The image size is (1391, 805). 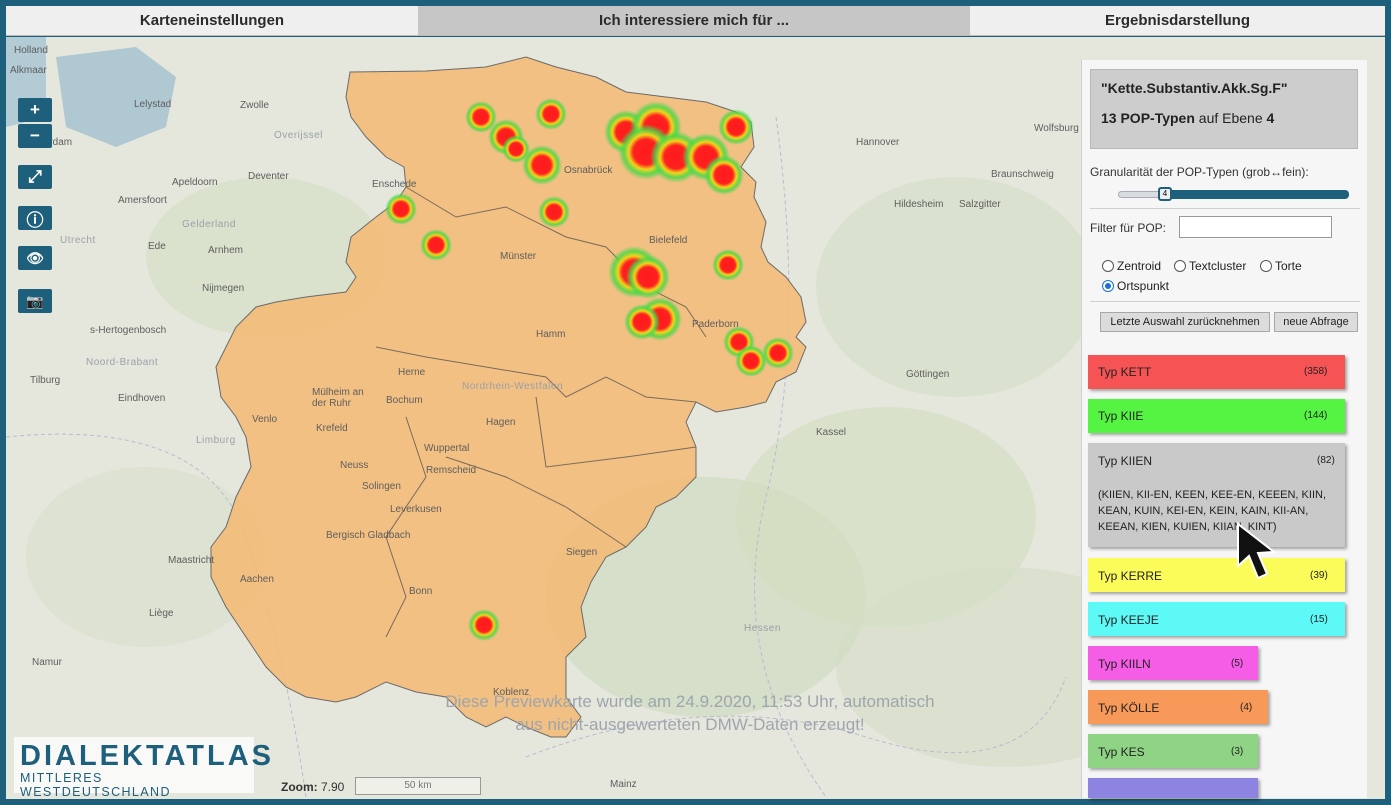 I want to click on city-label: Paderborn, so click(x=715, y=324).